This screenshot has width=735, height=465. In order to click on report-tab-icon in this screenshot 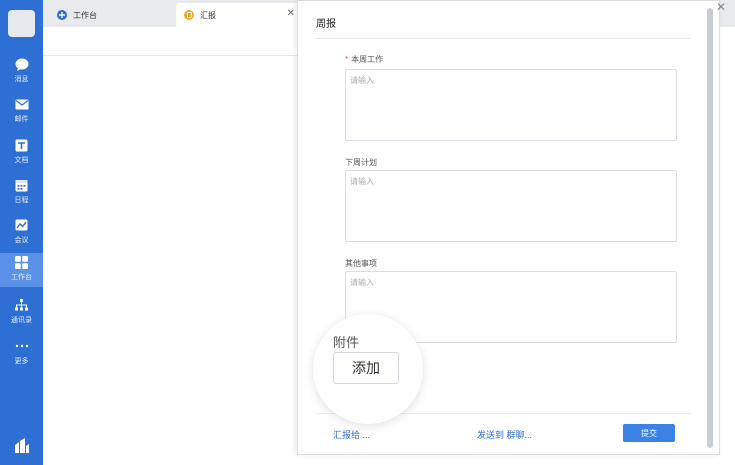, I will do `click(189, 15)`.